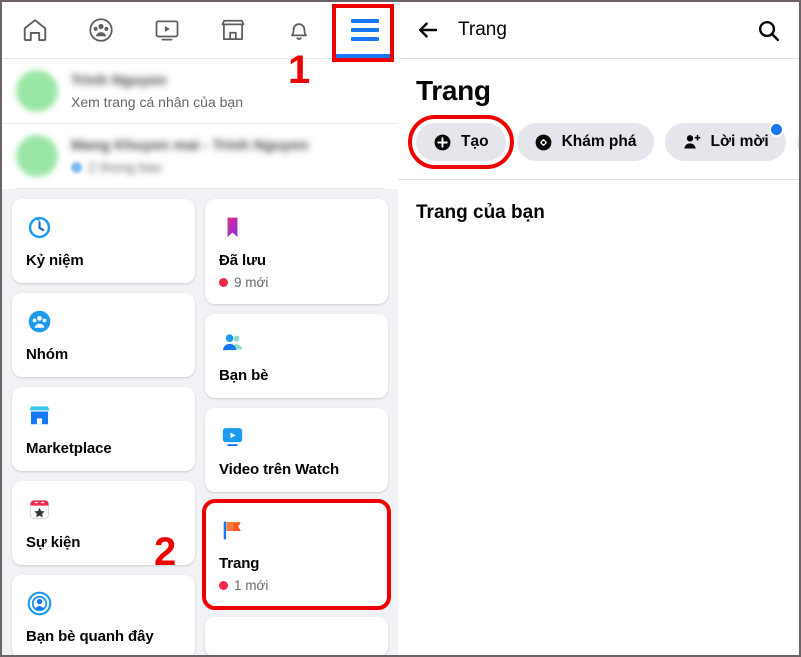 Image resolution: width=801 pixels, height=657 pixels. I want to click on menu-card-label: Trang, so click(239, 563).